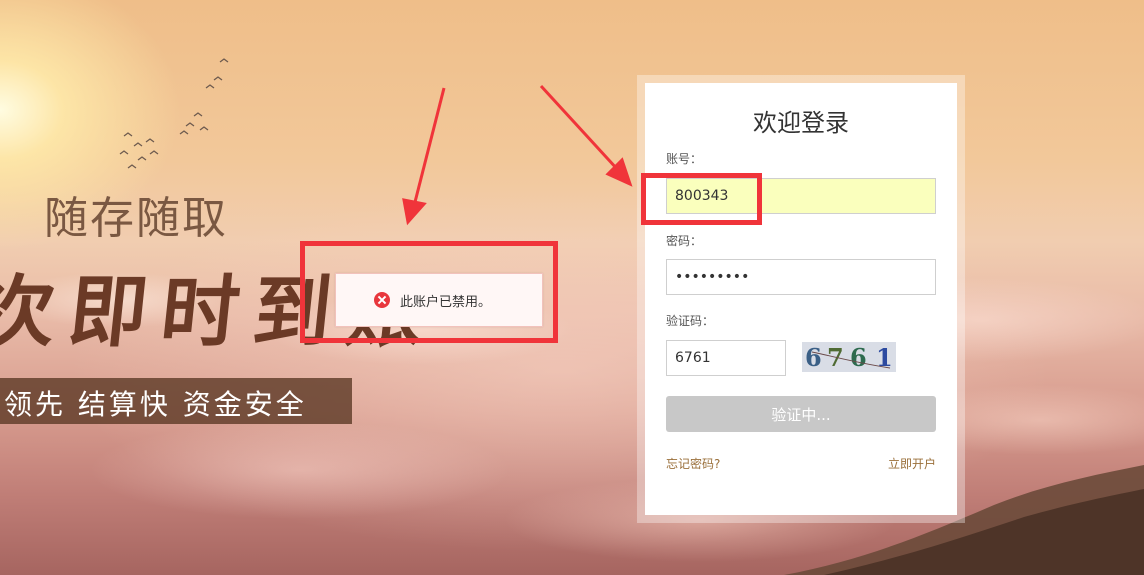  What do you see at coordinates (155, 404) in the screenshot?
I see `slogan-strip-text: 领先 结算快 资金安全` at bounding box center [155, 404].